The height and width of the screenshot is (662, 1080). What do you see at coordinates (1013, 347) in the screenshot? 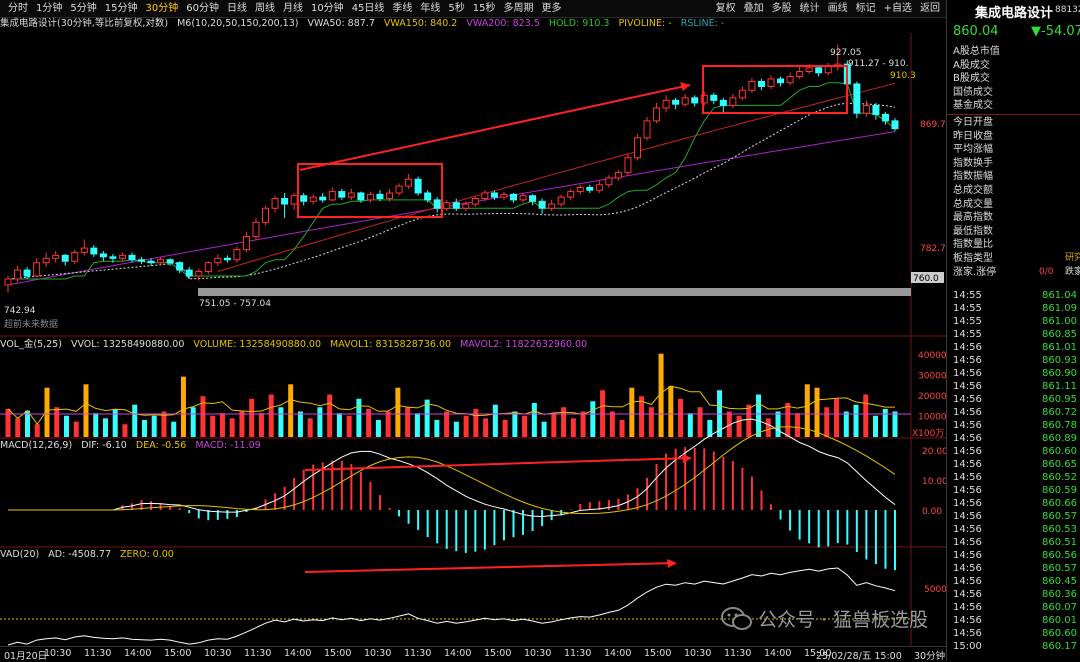
I see `tick-row: 14:56 861.01` at bounding box center [1013, 347].